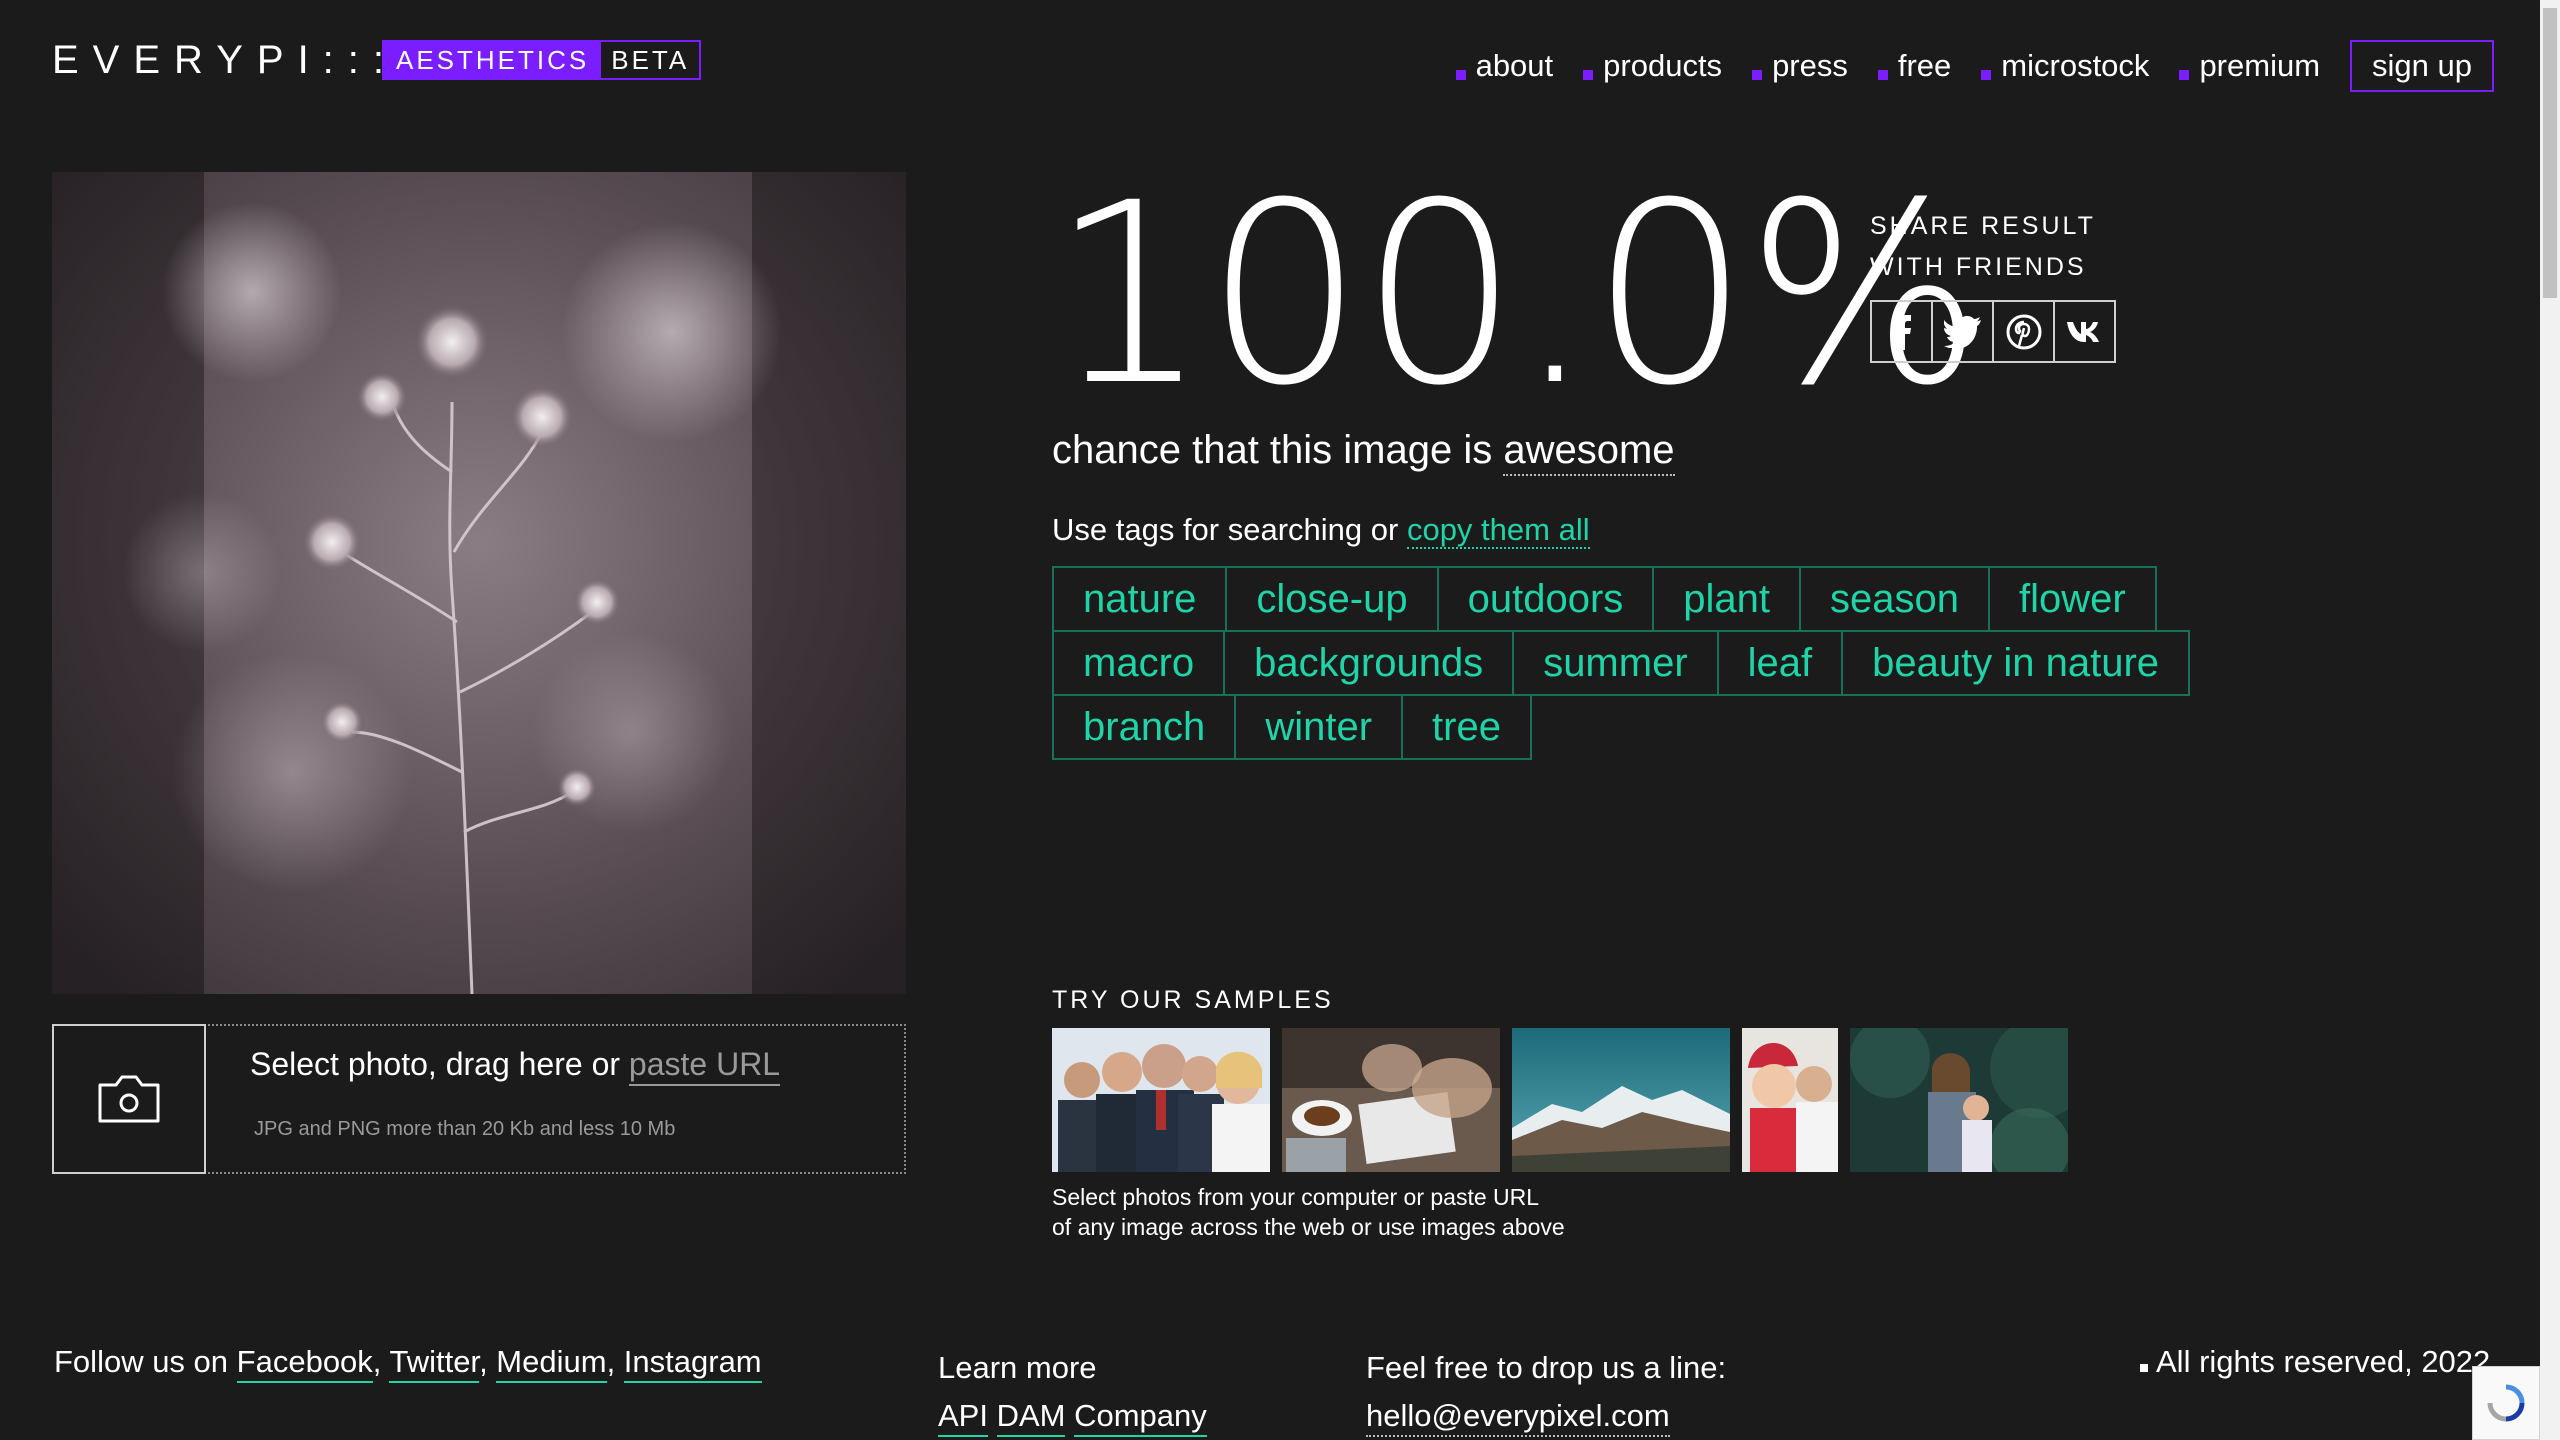  I want to click on nav-label: premium, so click(2260, 65).